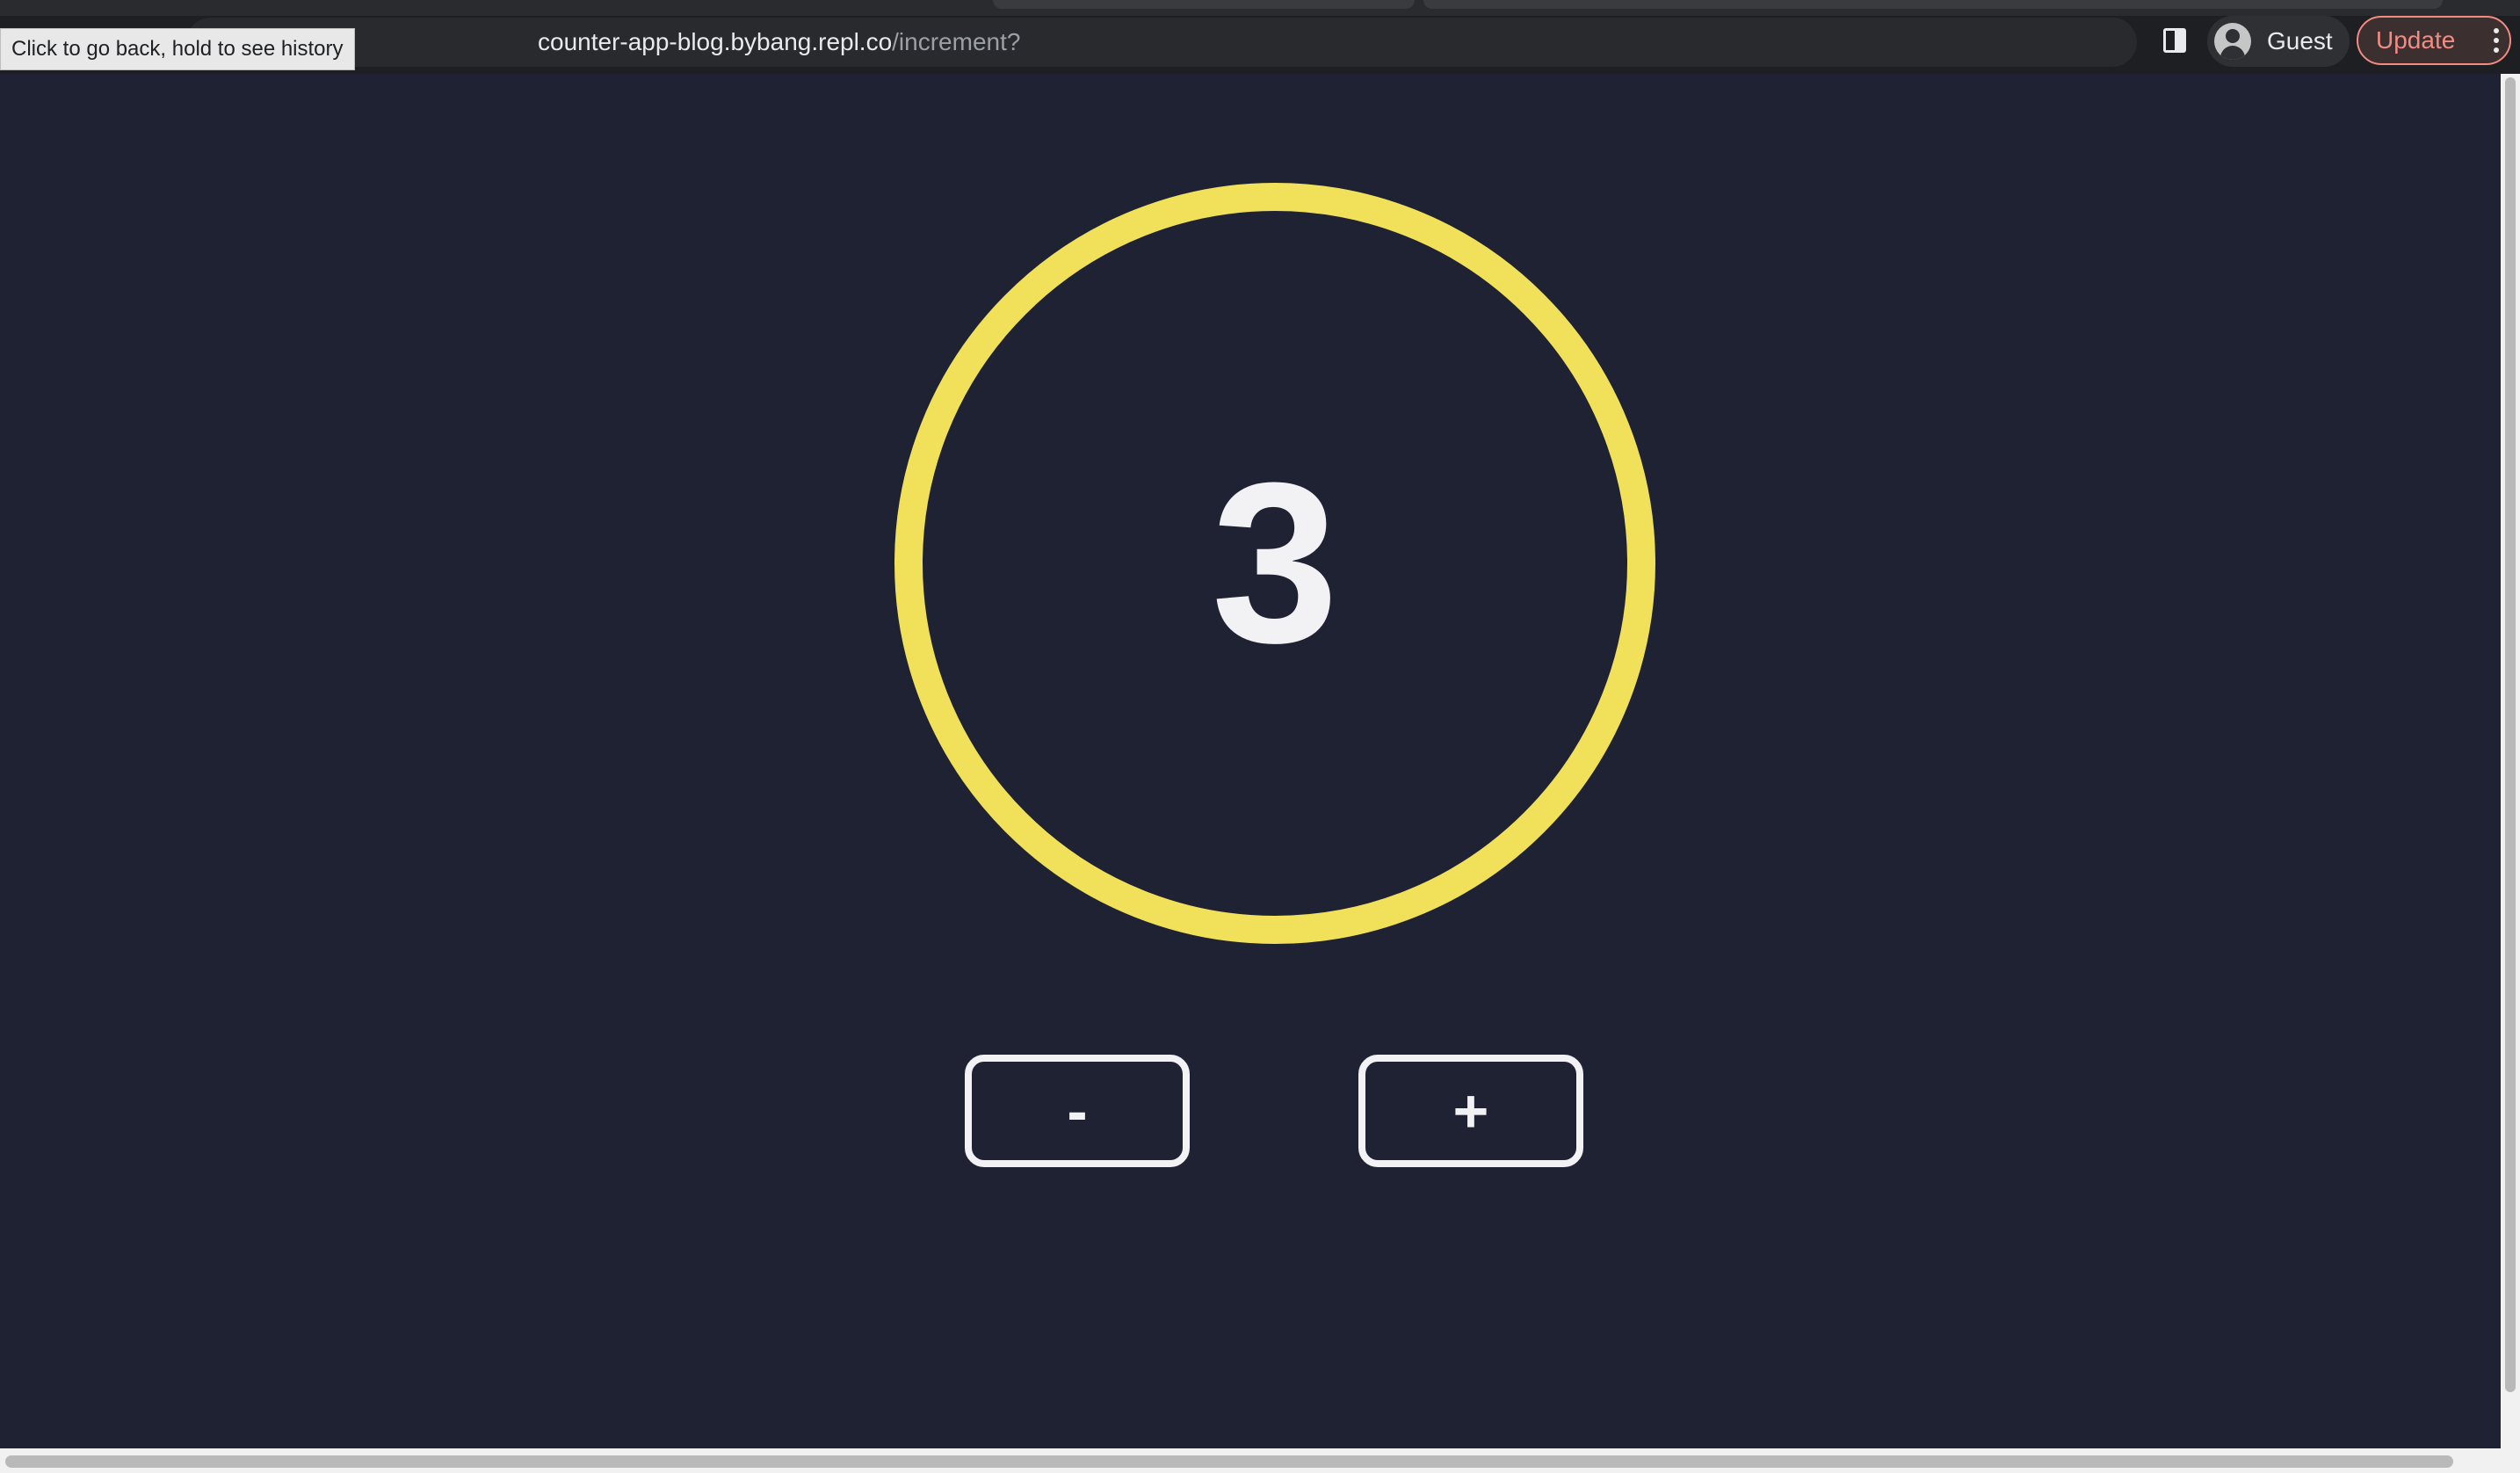  Describe the element at coordinates (1470, 1111) in the screenshot. I see `increment-button: +` at that location.